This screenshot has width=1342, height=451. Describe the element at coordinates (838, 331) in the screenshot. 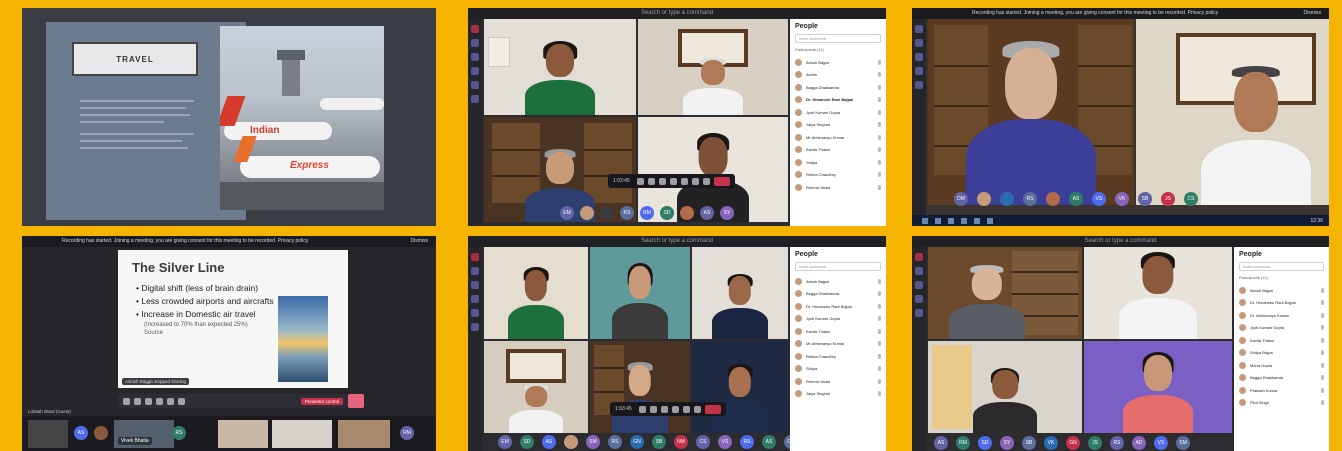

I see `participant-row: Kavita Thakur` at that location.